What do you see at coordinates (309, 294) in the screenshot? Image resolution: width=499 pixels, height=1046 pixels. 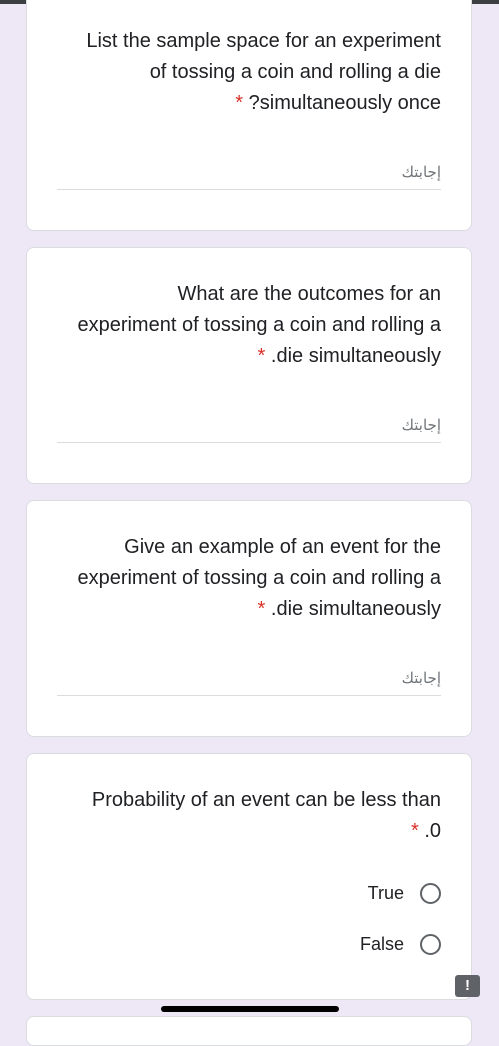 I see `question-title-line: What are the outcomes for an` at bounding box center [309, 294].